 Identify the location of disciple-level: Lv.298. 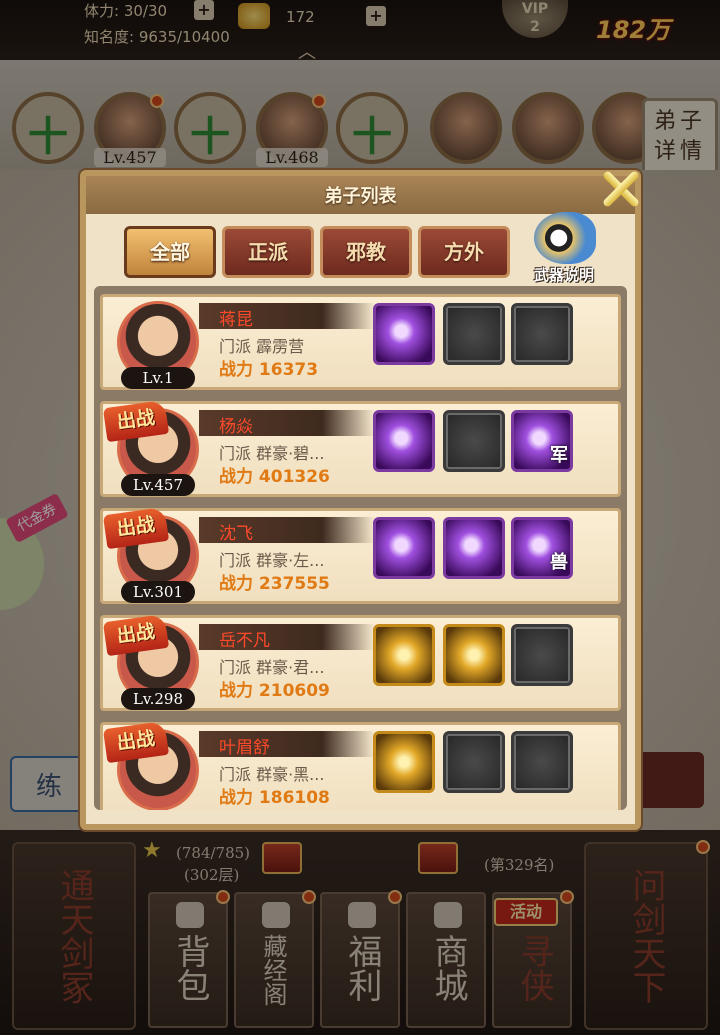
(158, 699).